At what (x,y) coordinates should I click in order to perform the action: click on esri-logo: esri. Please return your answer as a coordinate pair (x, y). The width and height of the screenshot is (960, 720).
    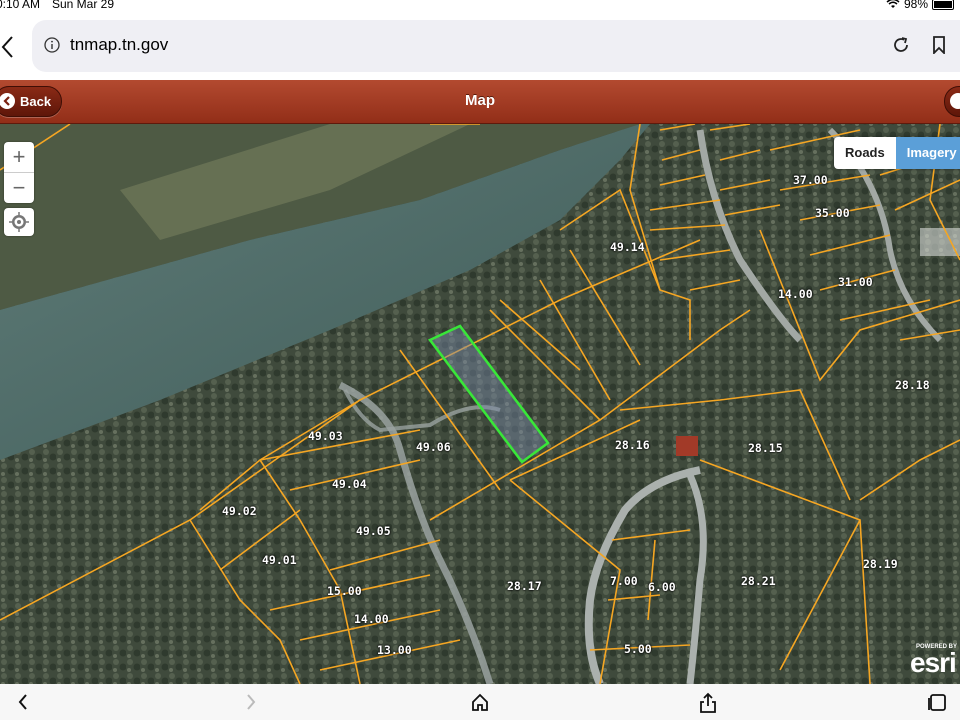
    Looking at the image, I should click on (933, 662).